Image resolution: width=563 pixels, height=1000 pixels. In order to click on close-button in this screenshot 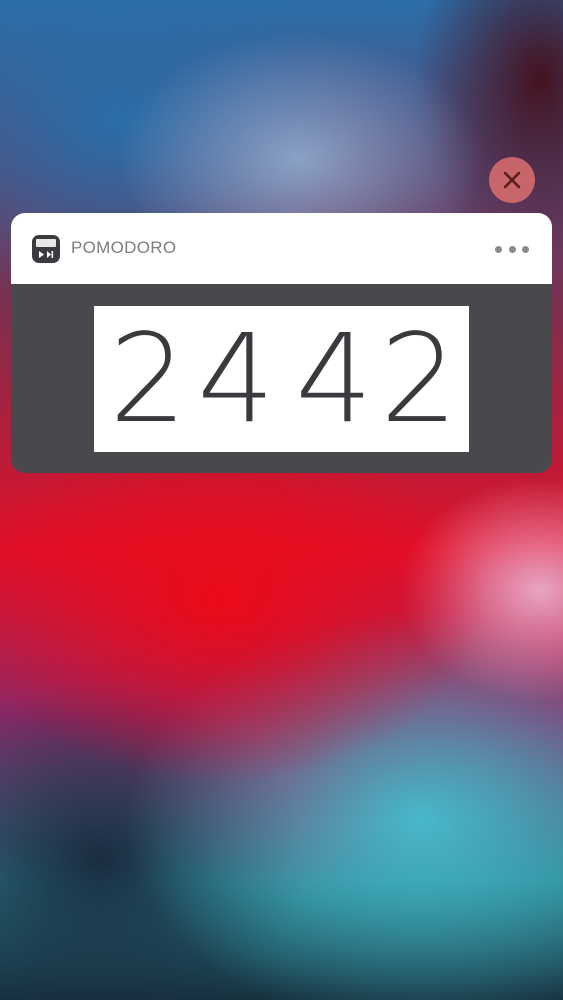, I will do `click(512, 180)`.